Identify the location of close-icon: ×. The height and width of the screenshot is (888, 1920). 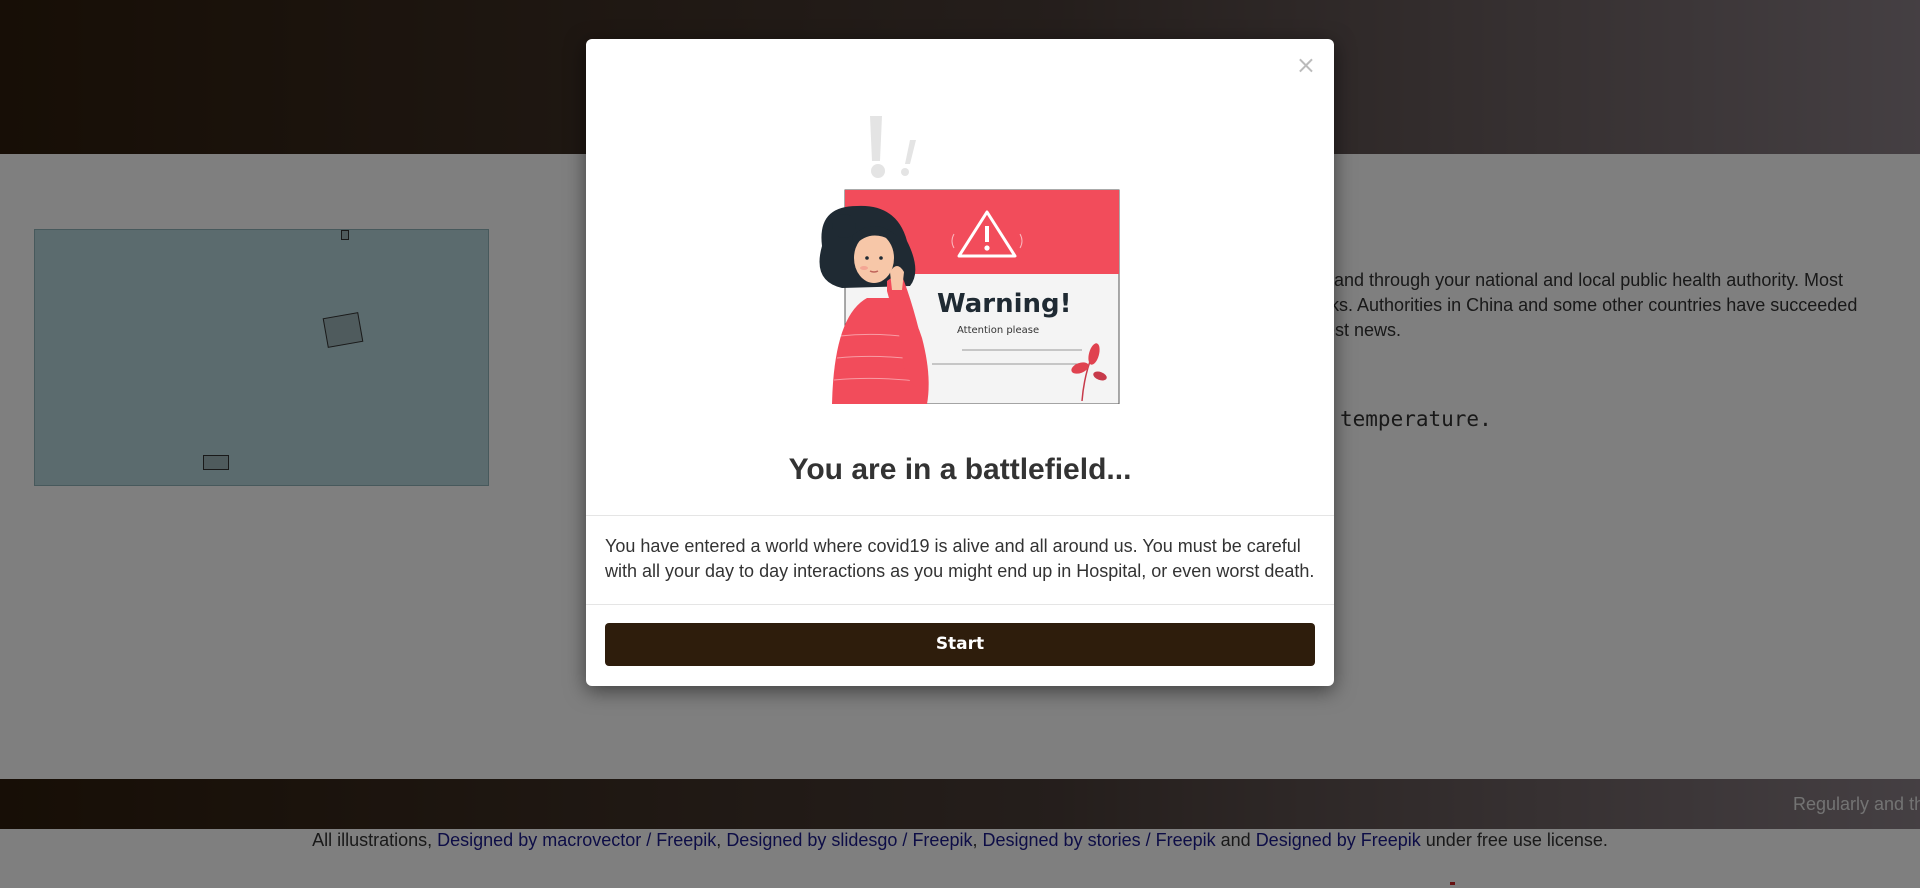
(1306, 65).